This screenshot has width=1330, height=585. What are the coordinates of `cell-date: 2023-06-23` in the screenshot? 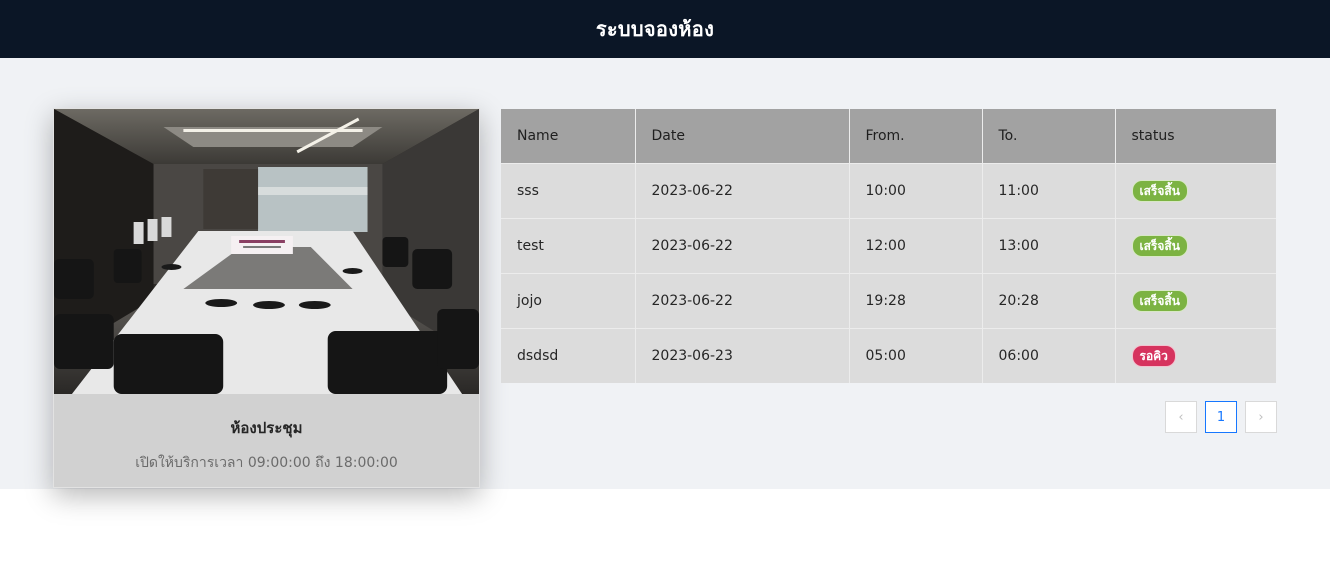 It's located at (742, 355).